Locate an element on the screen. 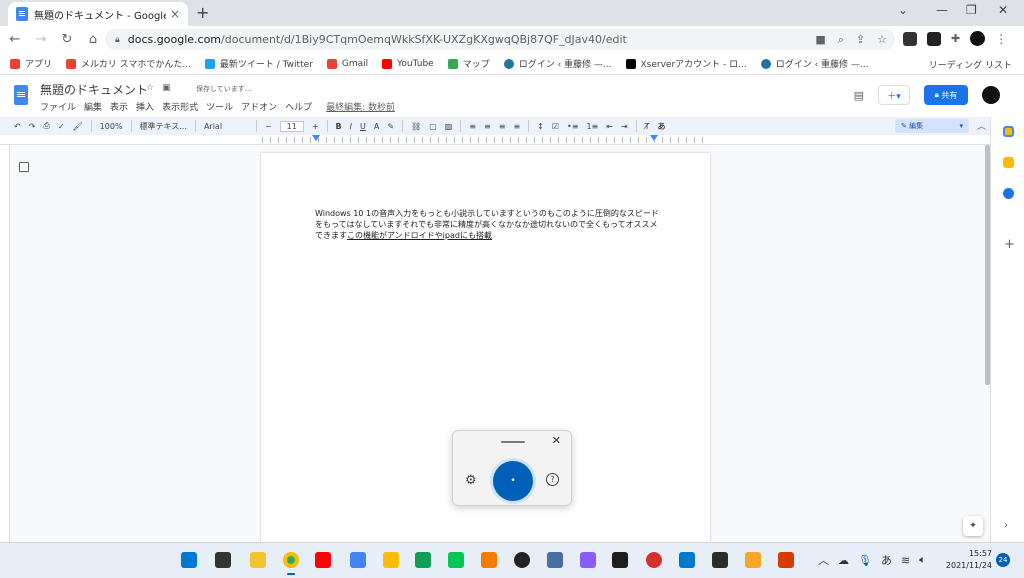 Image resolution: width=1024 pixels, height=578 pixels. calendar-icon is located at coordinates (1008, 131).